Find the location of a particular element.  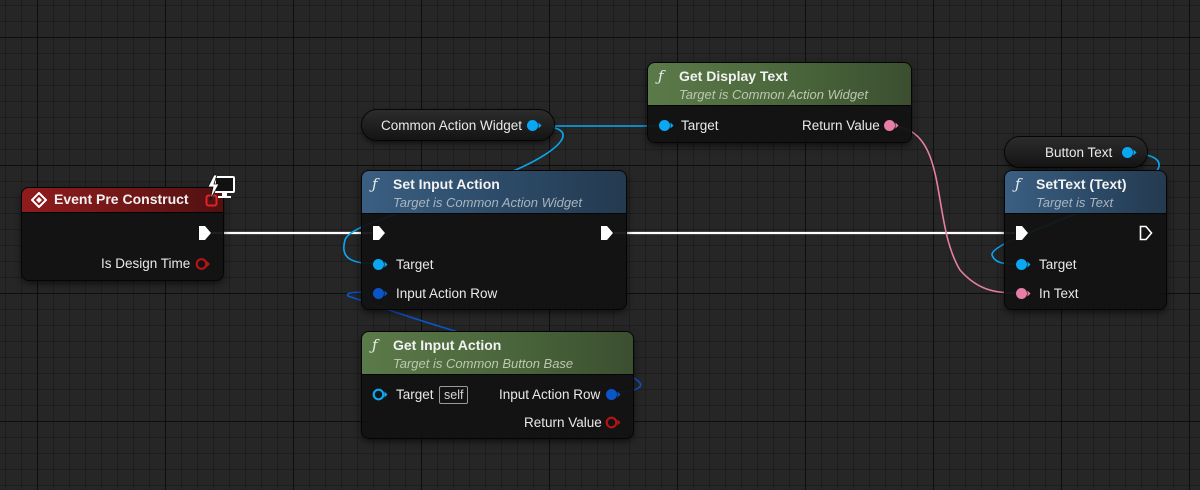

get-input-action-target-label: Target is located at coordinates (415, 394).